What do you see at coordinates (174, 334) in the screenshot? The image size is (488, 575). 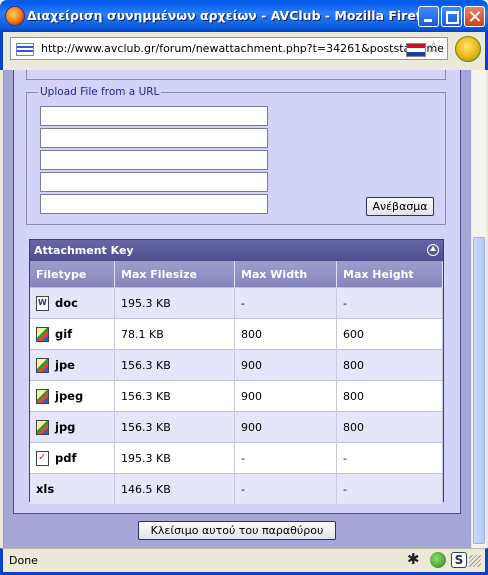 I see `max-filesize-cell: 78.1 KB` at bounding box center [174, 334].